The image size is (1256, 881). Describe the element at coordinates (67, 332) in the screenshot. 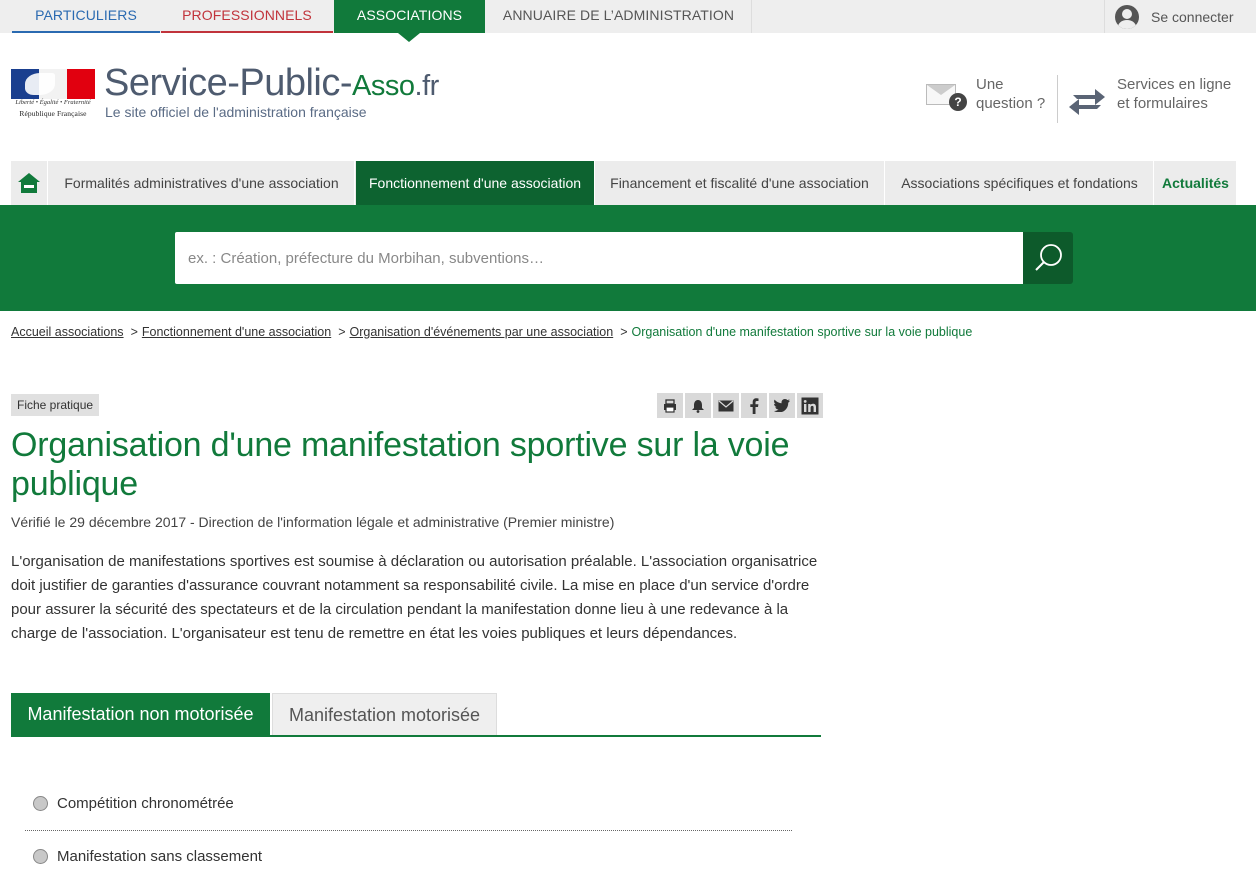

I see `breadcrumb-link-accueil: Accueil associations` at that location.